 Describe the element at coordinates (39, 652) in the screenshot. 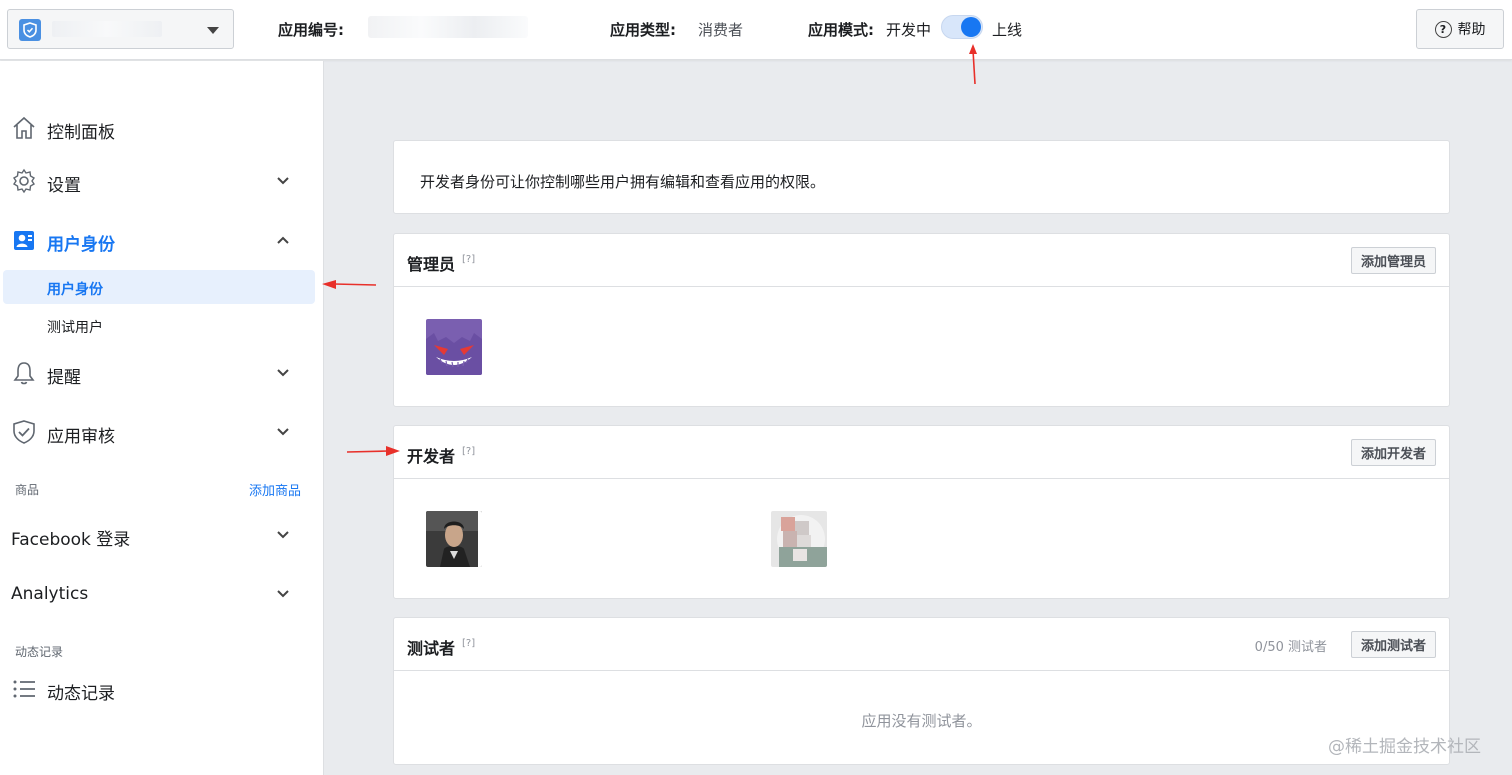

I see `activity-section-header: 动态记录` at that location.